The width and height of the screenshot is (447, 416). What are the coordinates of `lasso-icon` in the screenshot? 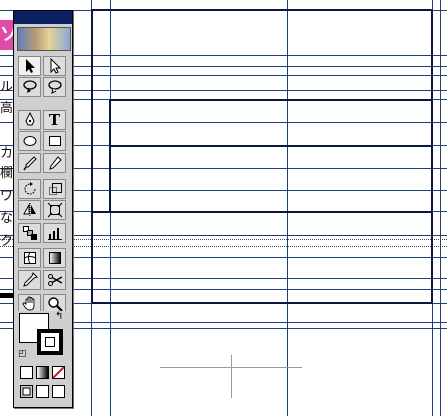 It's located at (29, 86).